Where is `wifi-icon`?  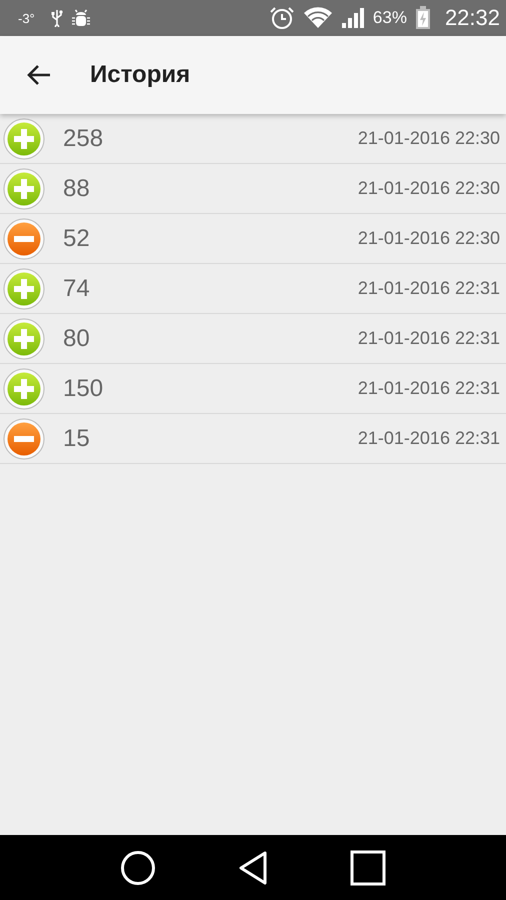
wifi-icon is located at coordinates (317, 18).